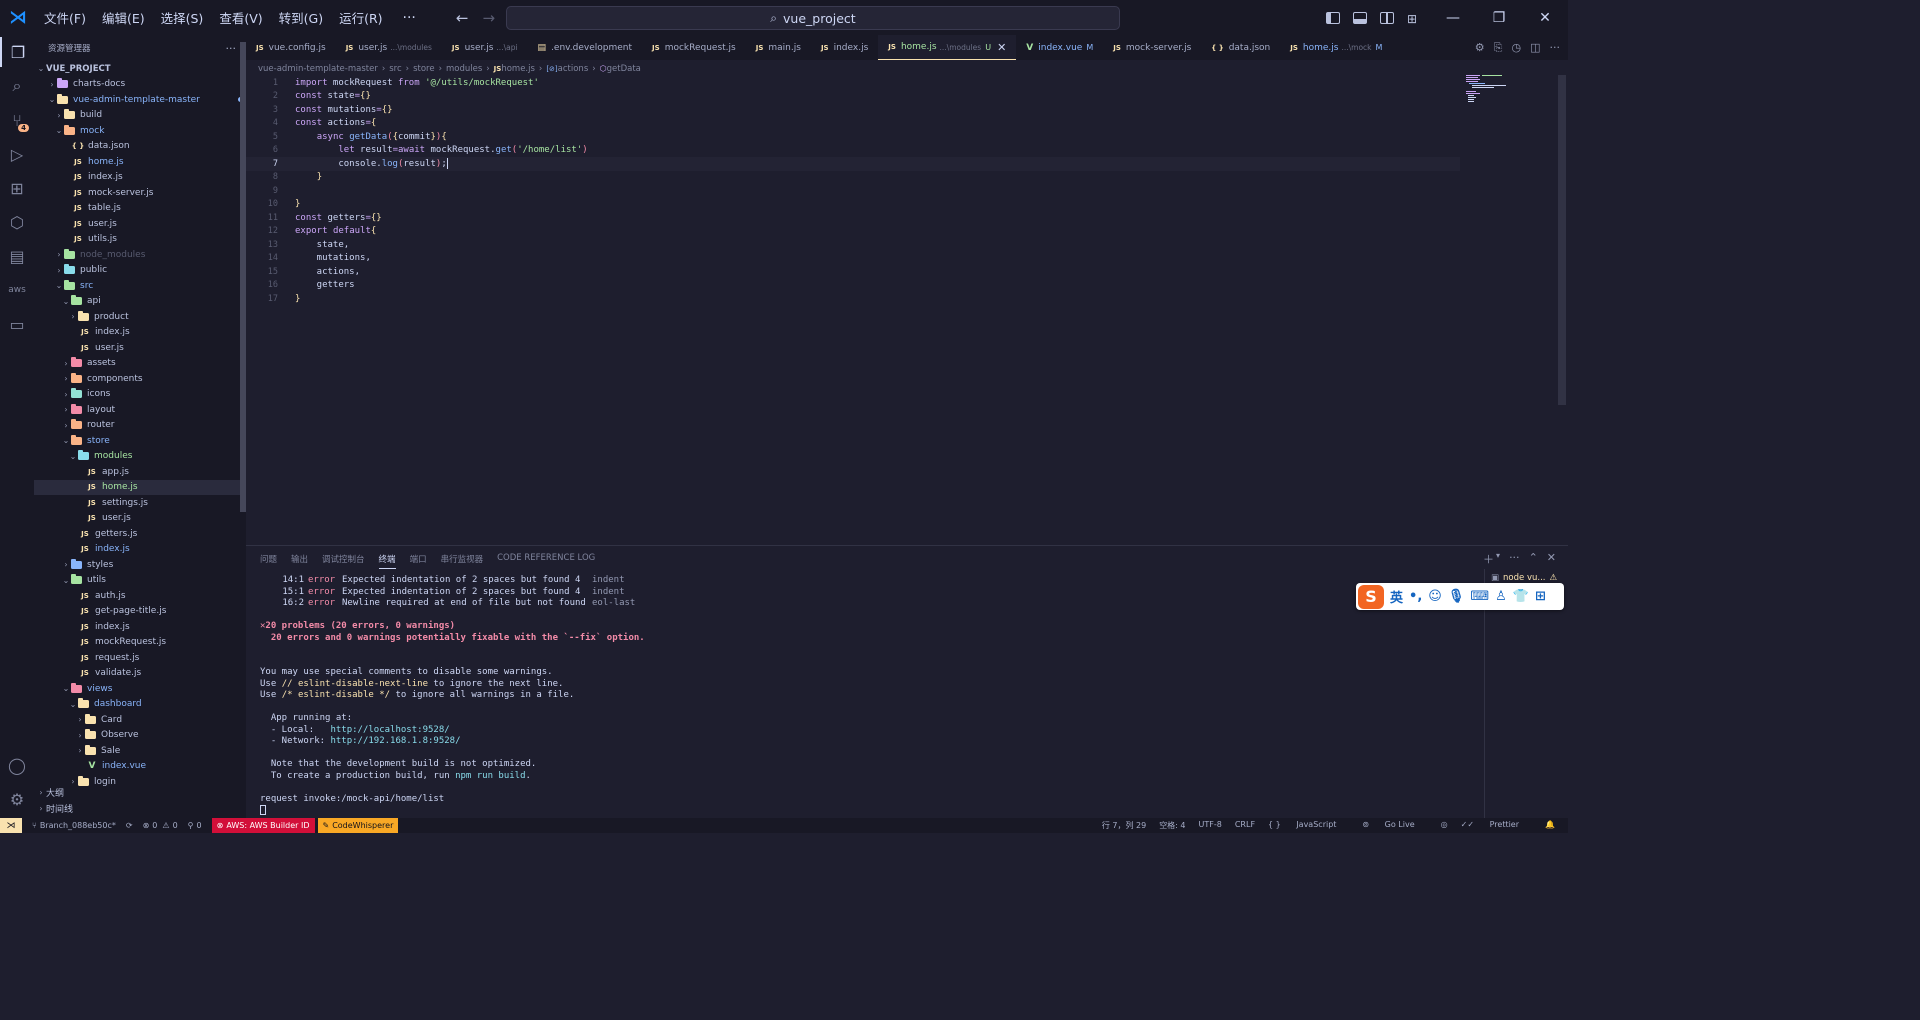  What do you see at coordinates (853, 232) in the screenshot?
I see `code-line: 12 export default{` at bounding box center [853, 232].